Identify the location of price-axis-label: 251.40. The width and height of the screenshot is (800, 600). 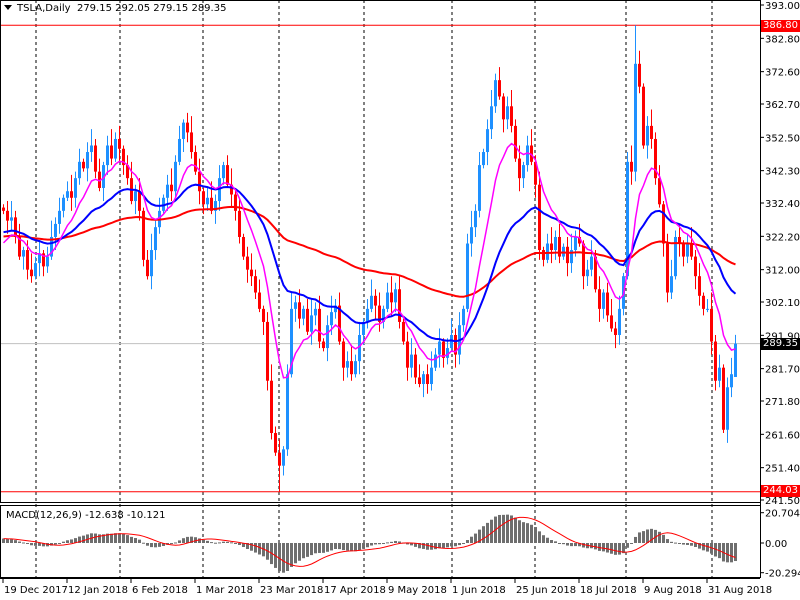
(782, 469).